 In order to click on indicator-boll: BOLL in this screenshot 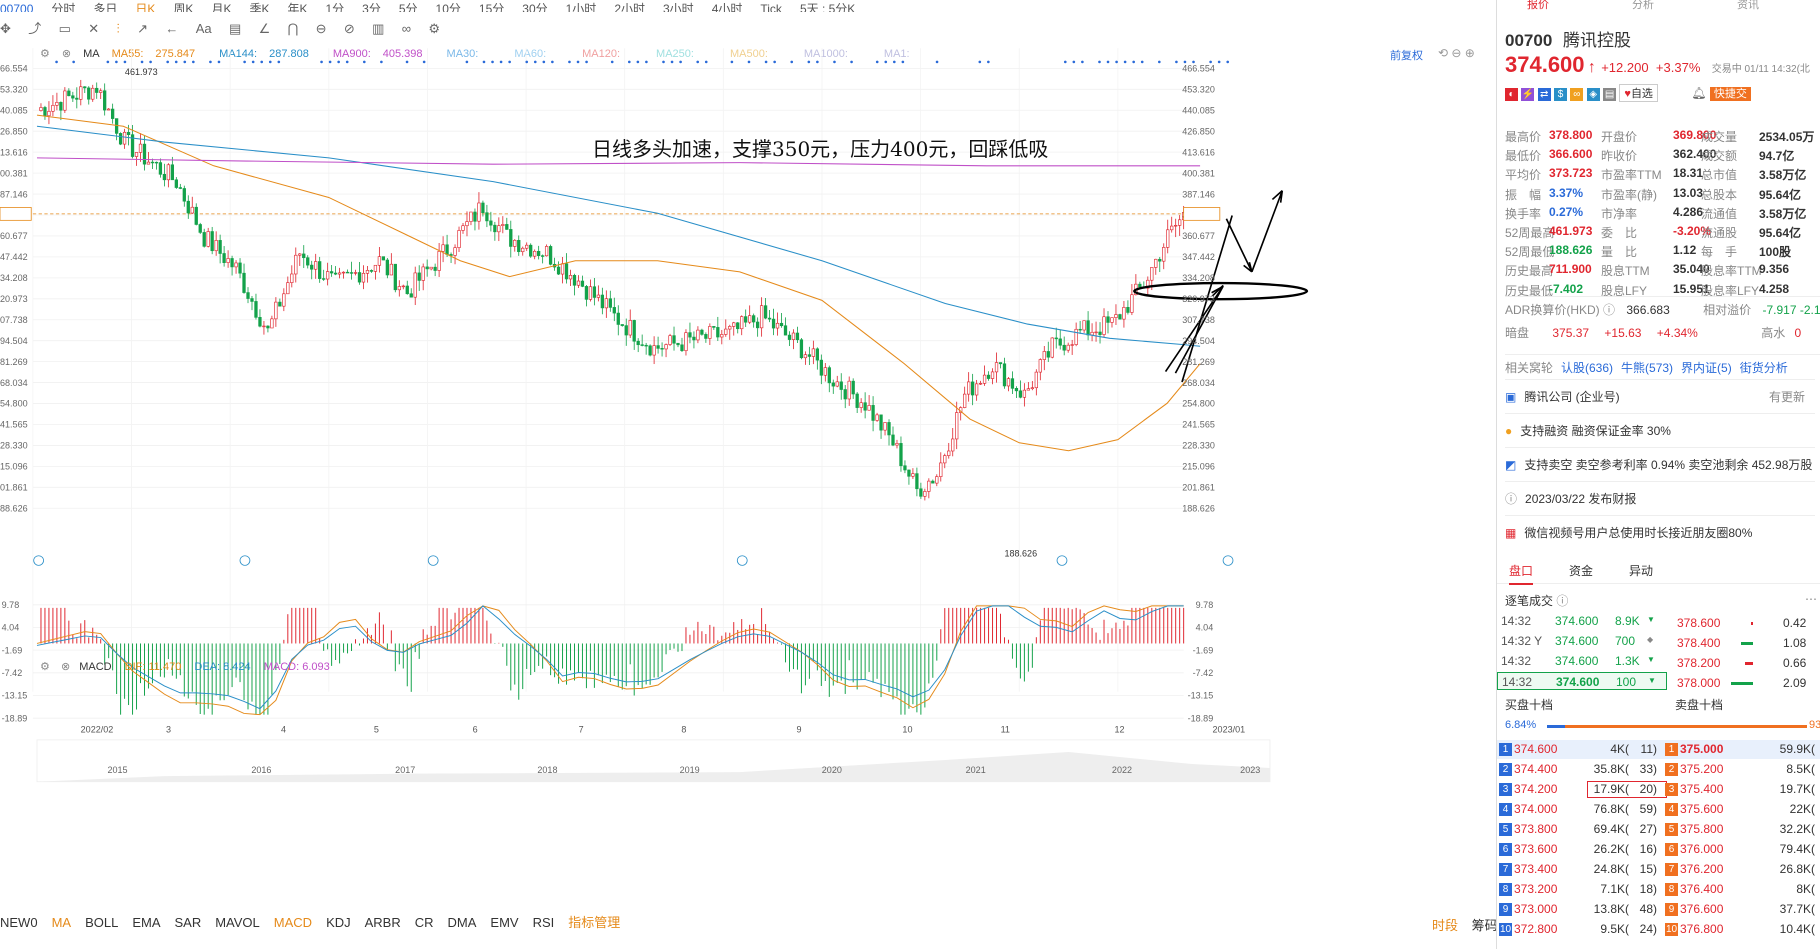, I will do `click(101, 922)`.